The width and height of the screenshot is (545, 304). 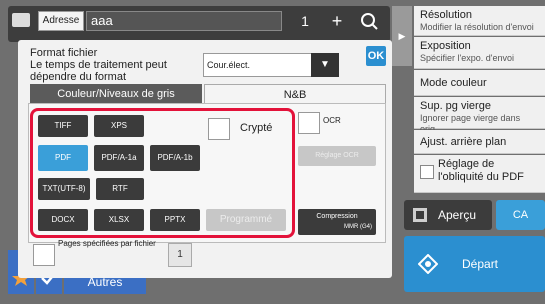 What do you see at coordinates (463, 142) in the screenshot?
I see `menu-background-title: Ajust. arrière plan` at bounding box center [463, 142].